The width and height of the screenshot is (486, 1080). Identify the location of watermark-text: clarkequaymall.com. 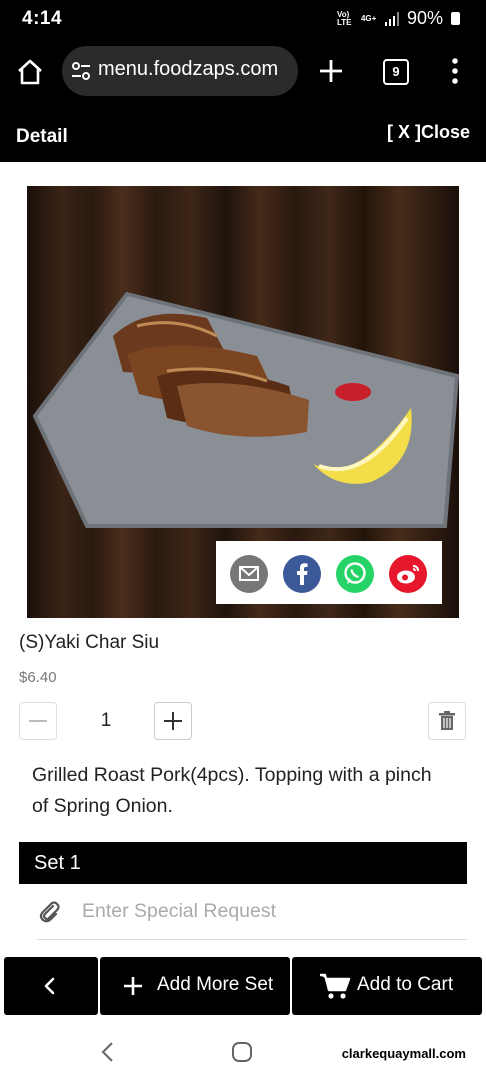
(403, 1053).